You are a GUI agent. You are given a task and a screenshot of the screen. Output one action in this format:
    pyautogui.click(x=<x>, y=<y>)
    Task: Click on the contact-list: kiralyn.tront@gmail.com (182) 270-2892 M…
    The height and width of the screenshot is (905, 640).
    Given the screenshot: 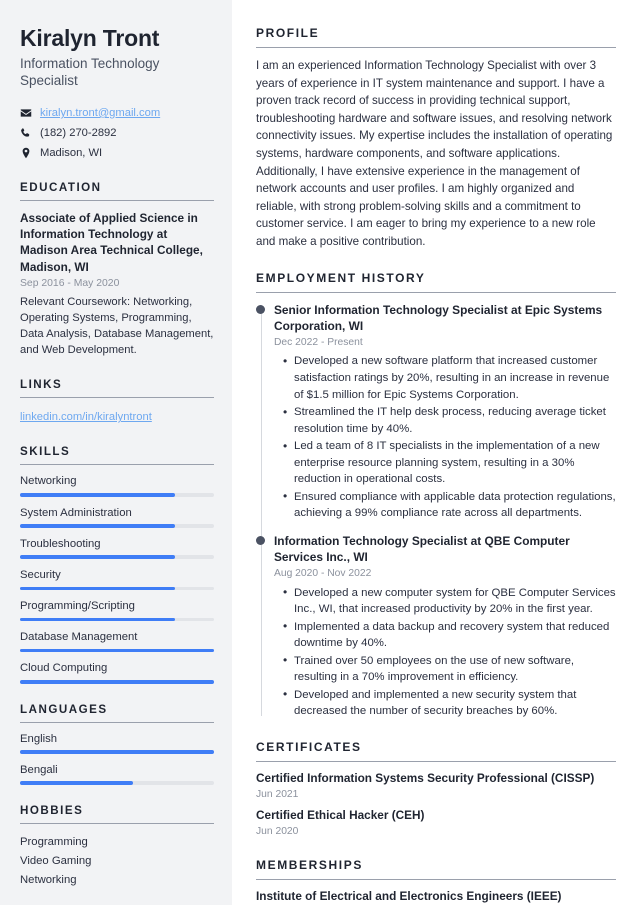 What is the action you would take?
    pyautogui.click(x=117, y=133)
    